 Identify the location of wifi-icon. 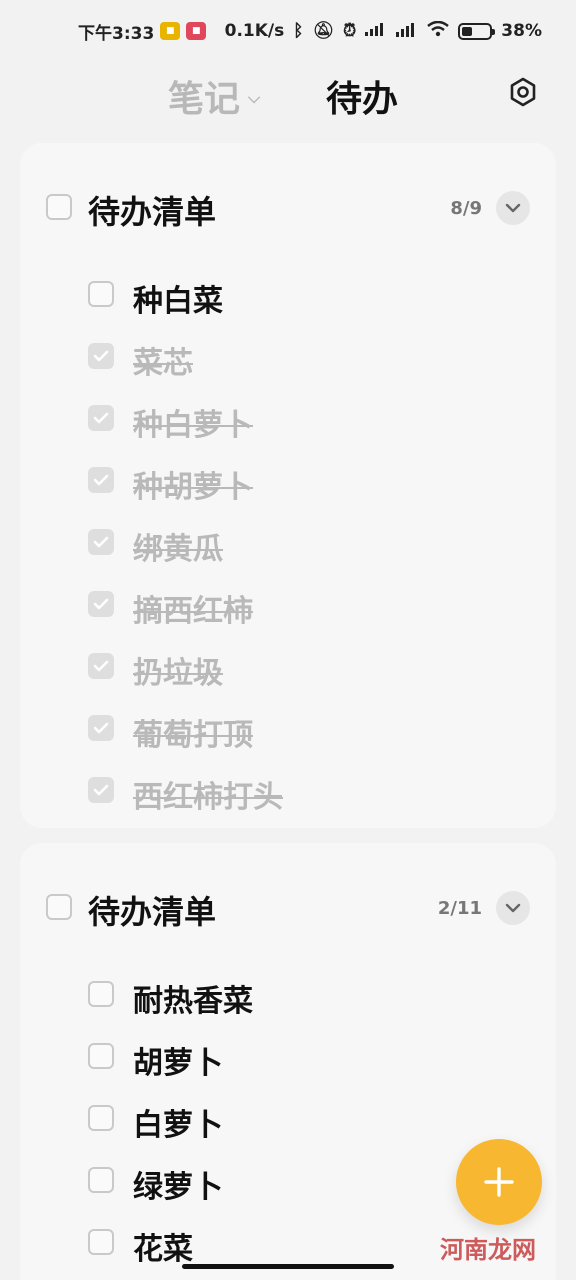
(438, 31).